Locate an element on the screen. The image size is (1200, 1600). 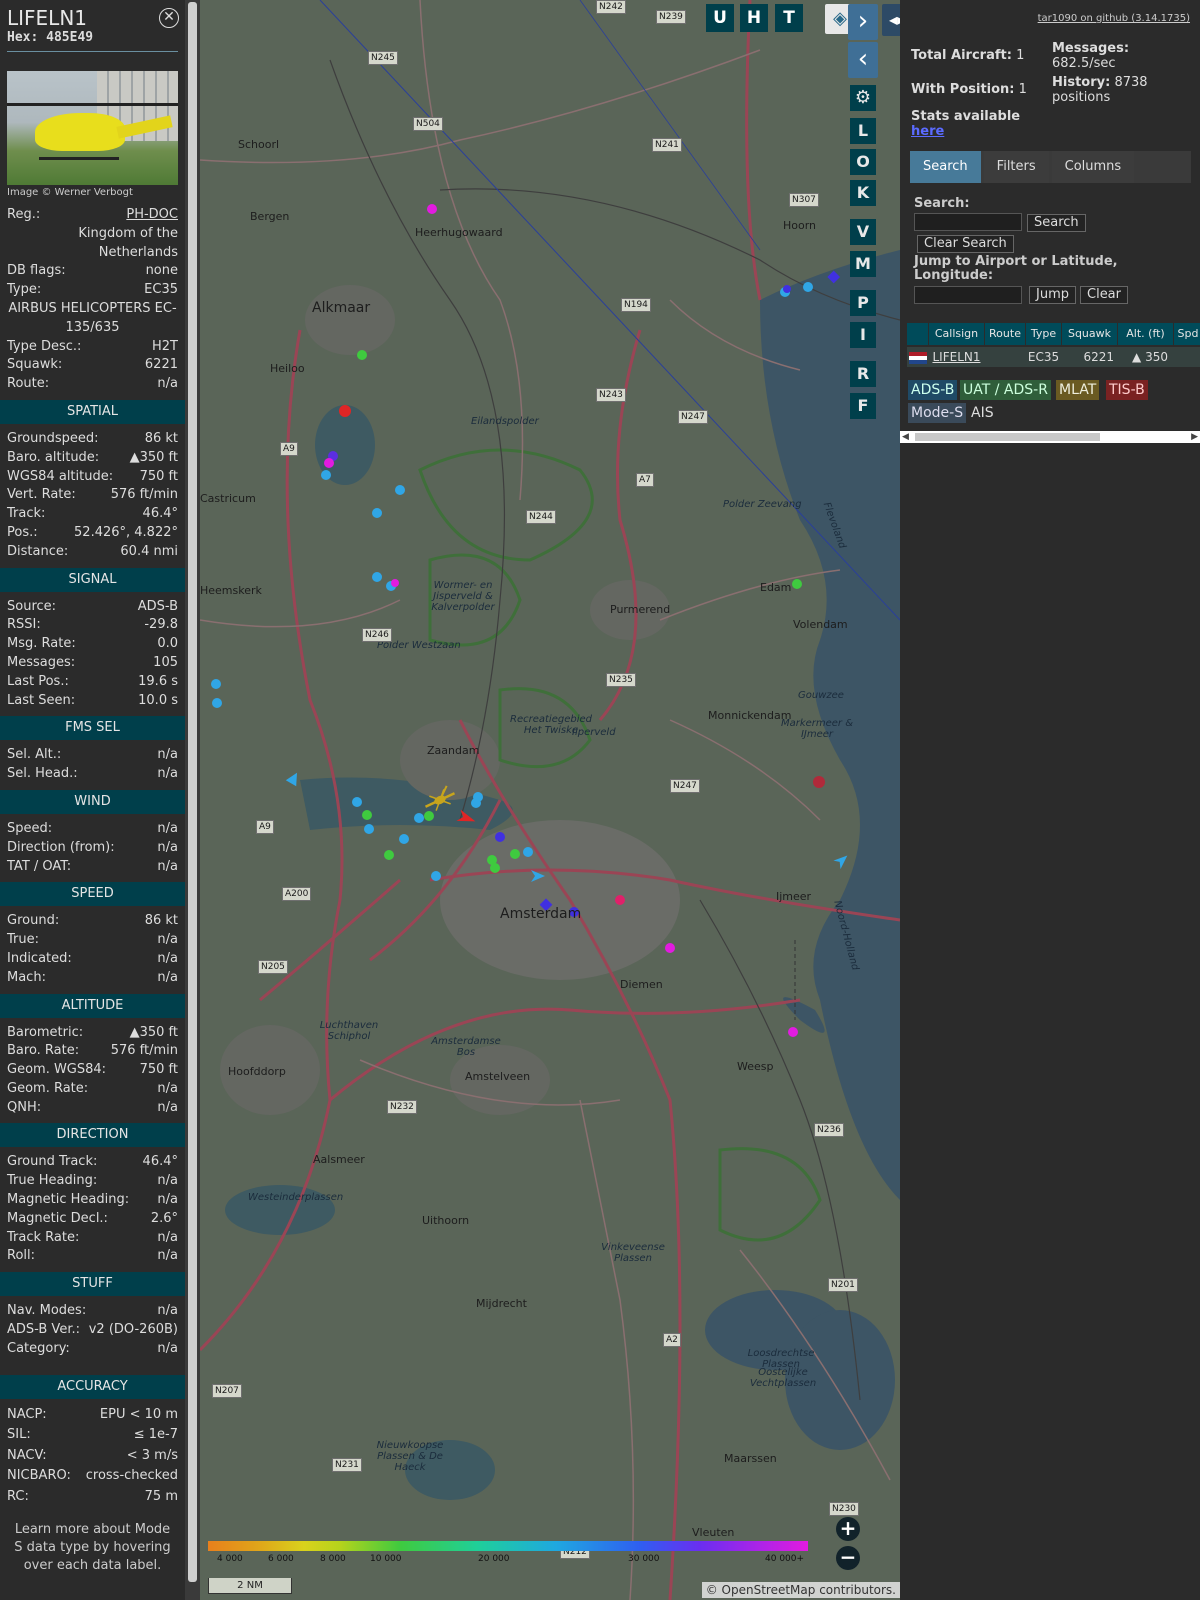
toggle-button-o: O is located at coordinates (863, 162).